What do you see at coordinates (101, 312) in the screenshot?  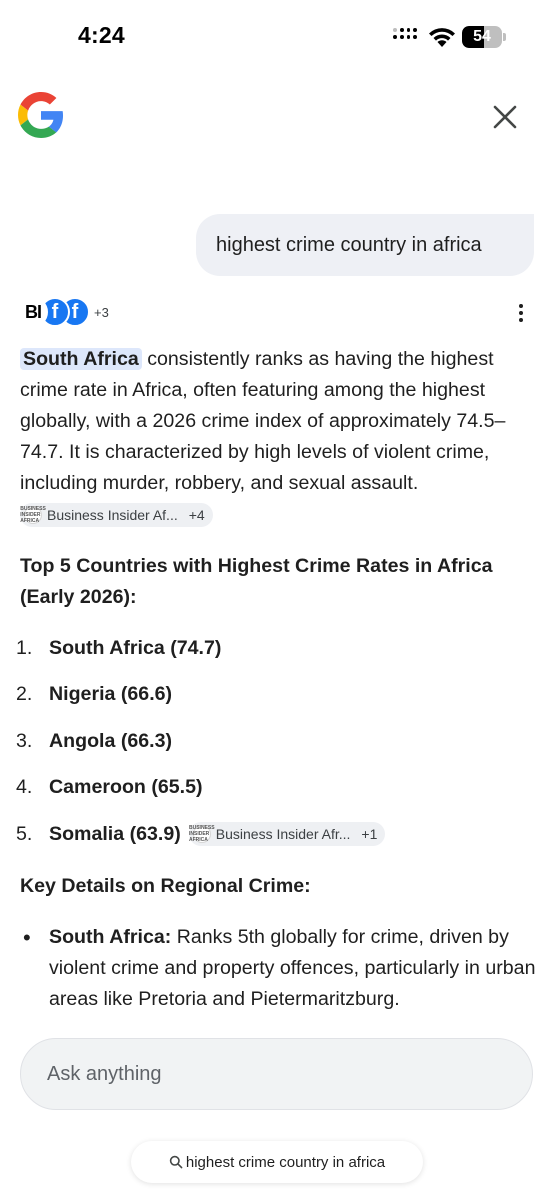 I see `more-sources-count: +3` at bounding box center [101, 312].